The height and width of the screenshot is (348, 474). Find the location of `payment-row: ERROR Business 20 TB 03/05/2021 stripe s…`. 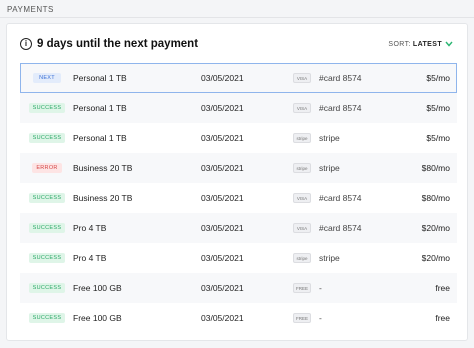

payment-row: ERROR Business 20 TB 03/05/2021 stripe s… is located at coordinates (238, 168).